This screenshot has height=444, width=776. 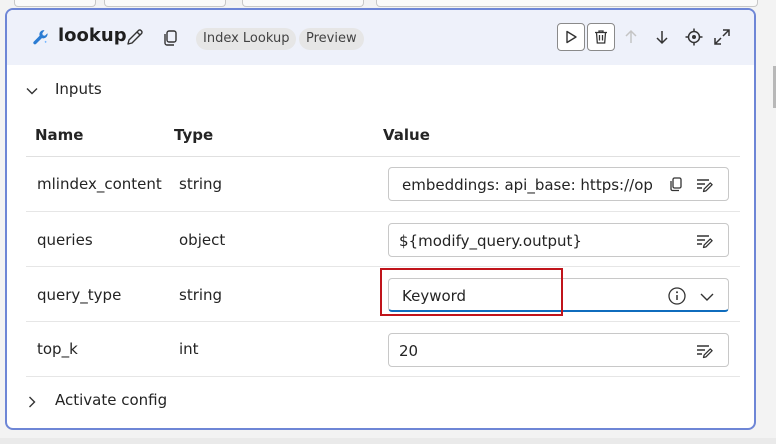 I want to click on activate-config-label: Activate config, so click(x=111, y=400).